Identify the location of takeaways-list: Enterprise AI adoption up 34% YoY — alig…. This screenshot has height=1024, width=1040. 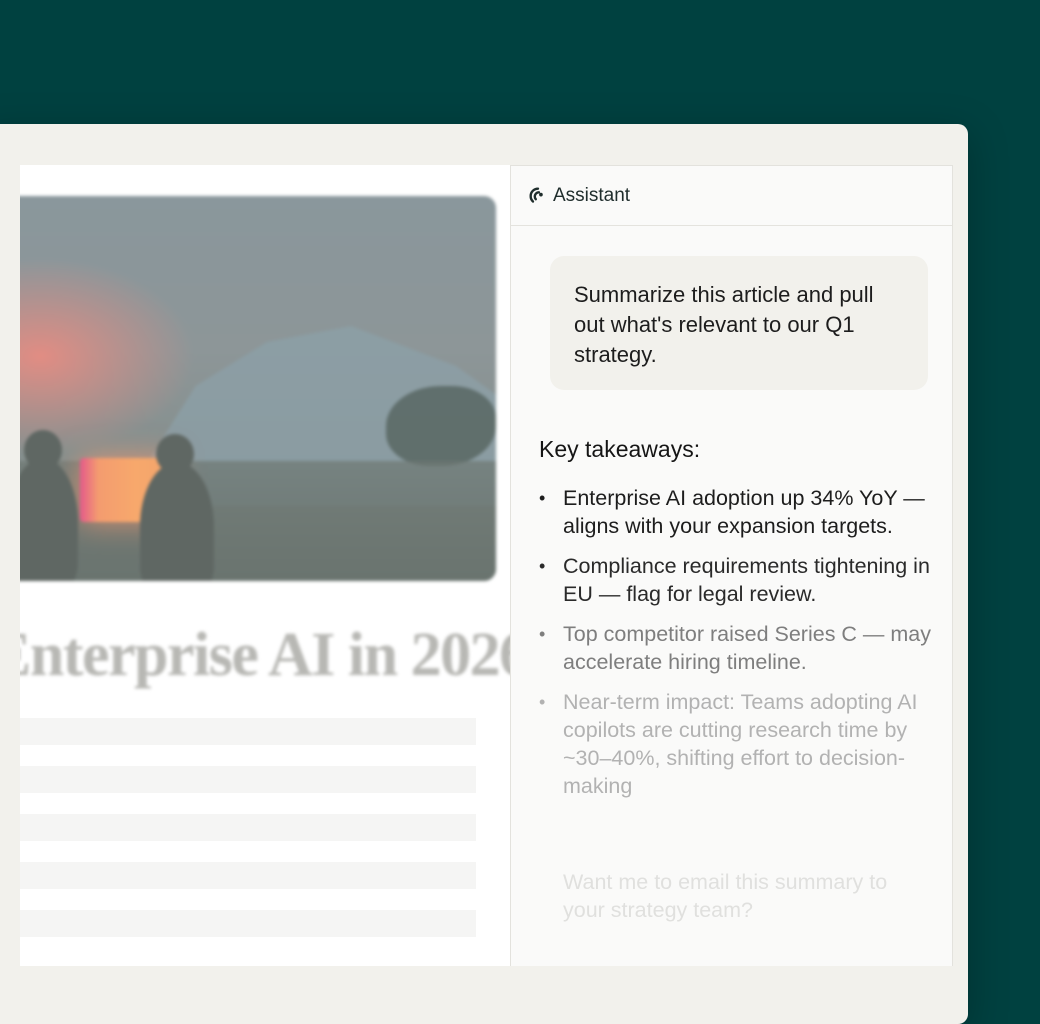
(736, 648).